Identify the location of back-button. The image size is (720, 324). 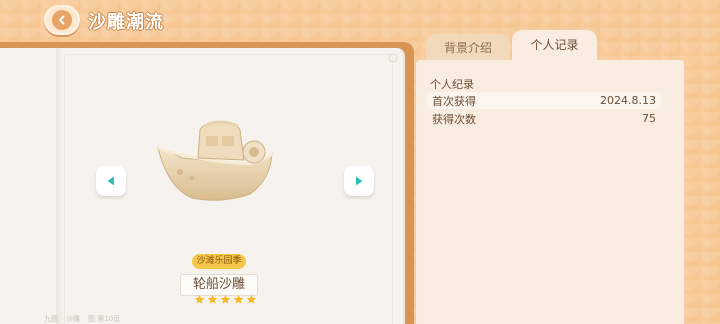
(62, 20).